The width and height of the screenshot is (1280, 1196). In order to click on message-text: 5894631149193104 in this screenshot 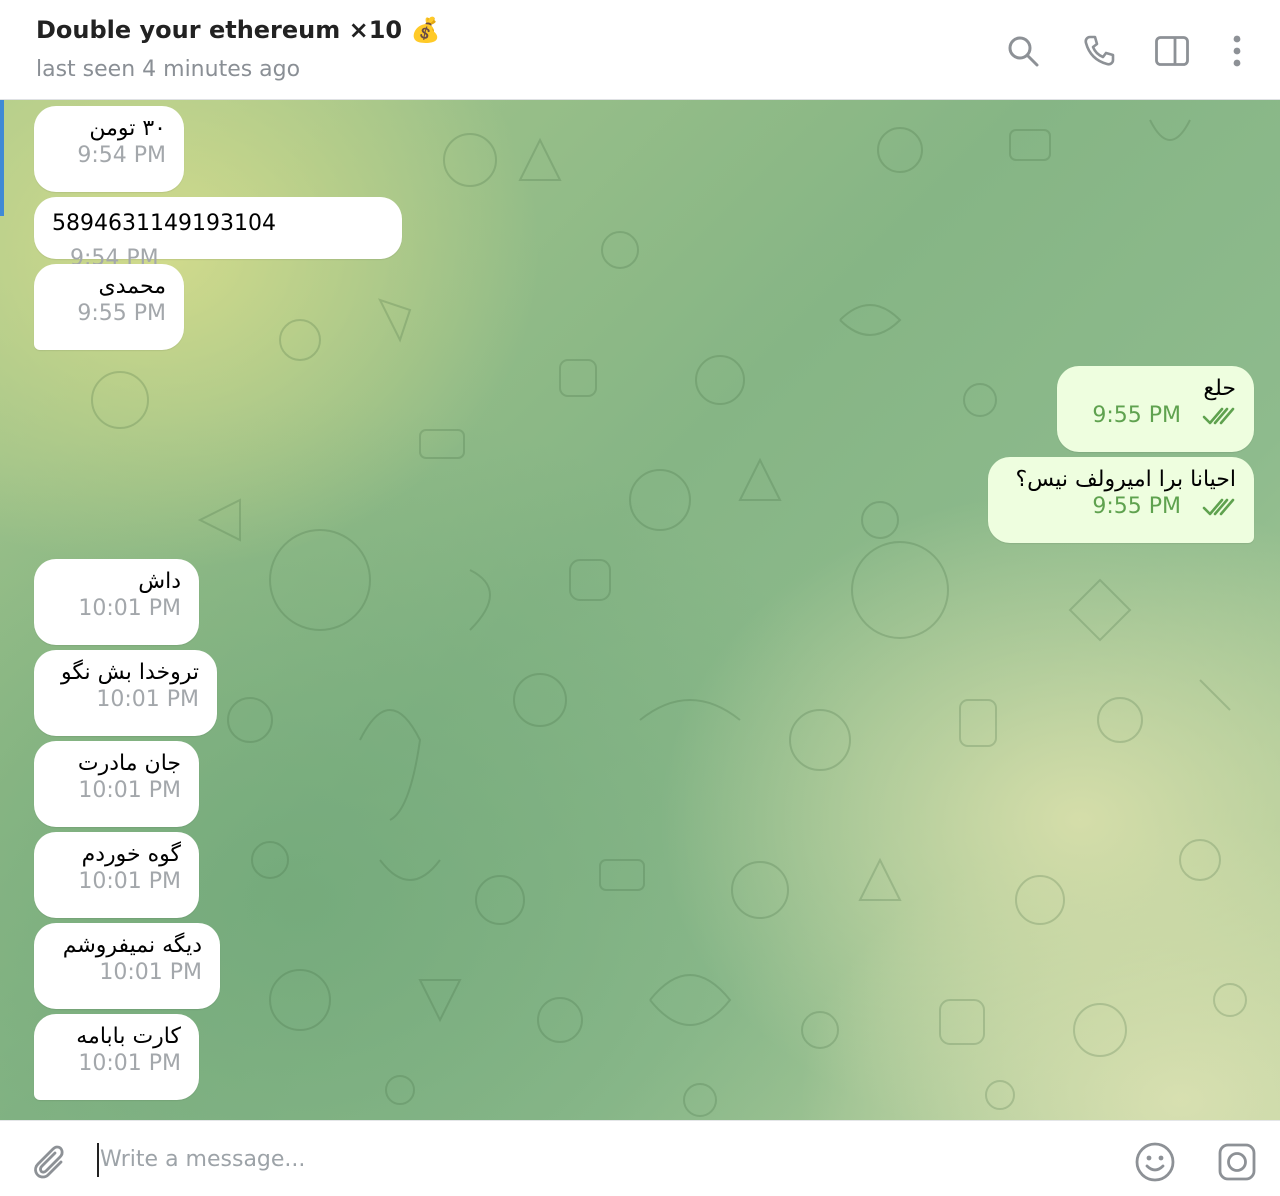, I will do `click(164, 223)`.